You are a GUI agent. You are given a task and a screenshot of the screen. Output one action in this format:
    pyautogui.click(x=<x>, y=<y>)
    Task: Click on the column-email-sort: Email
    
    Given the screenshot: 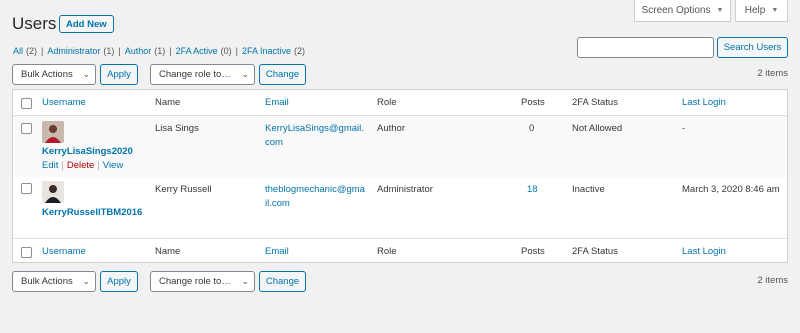 What is the action you would take?
    pyautogui.click(x=277, y=102)
    